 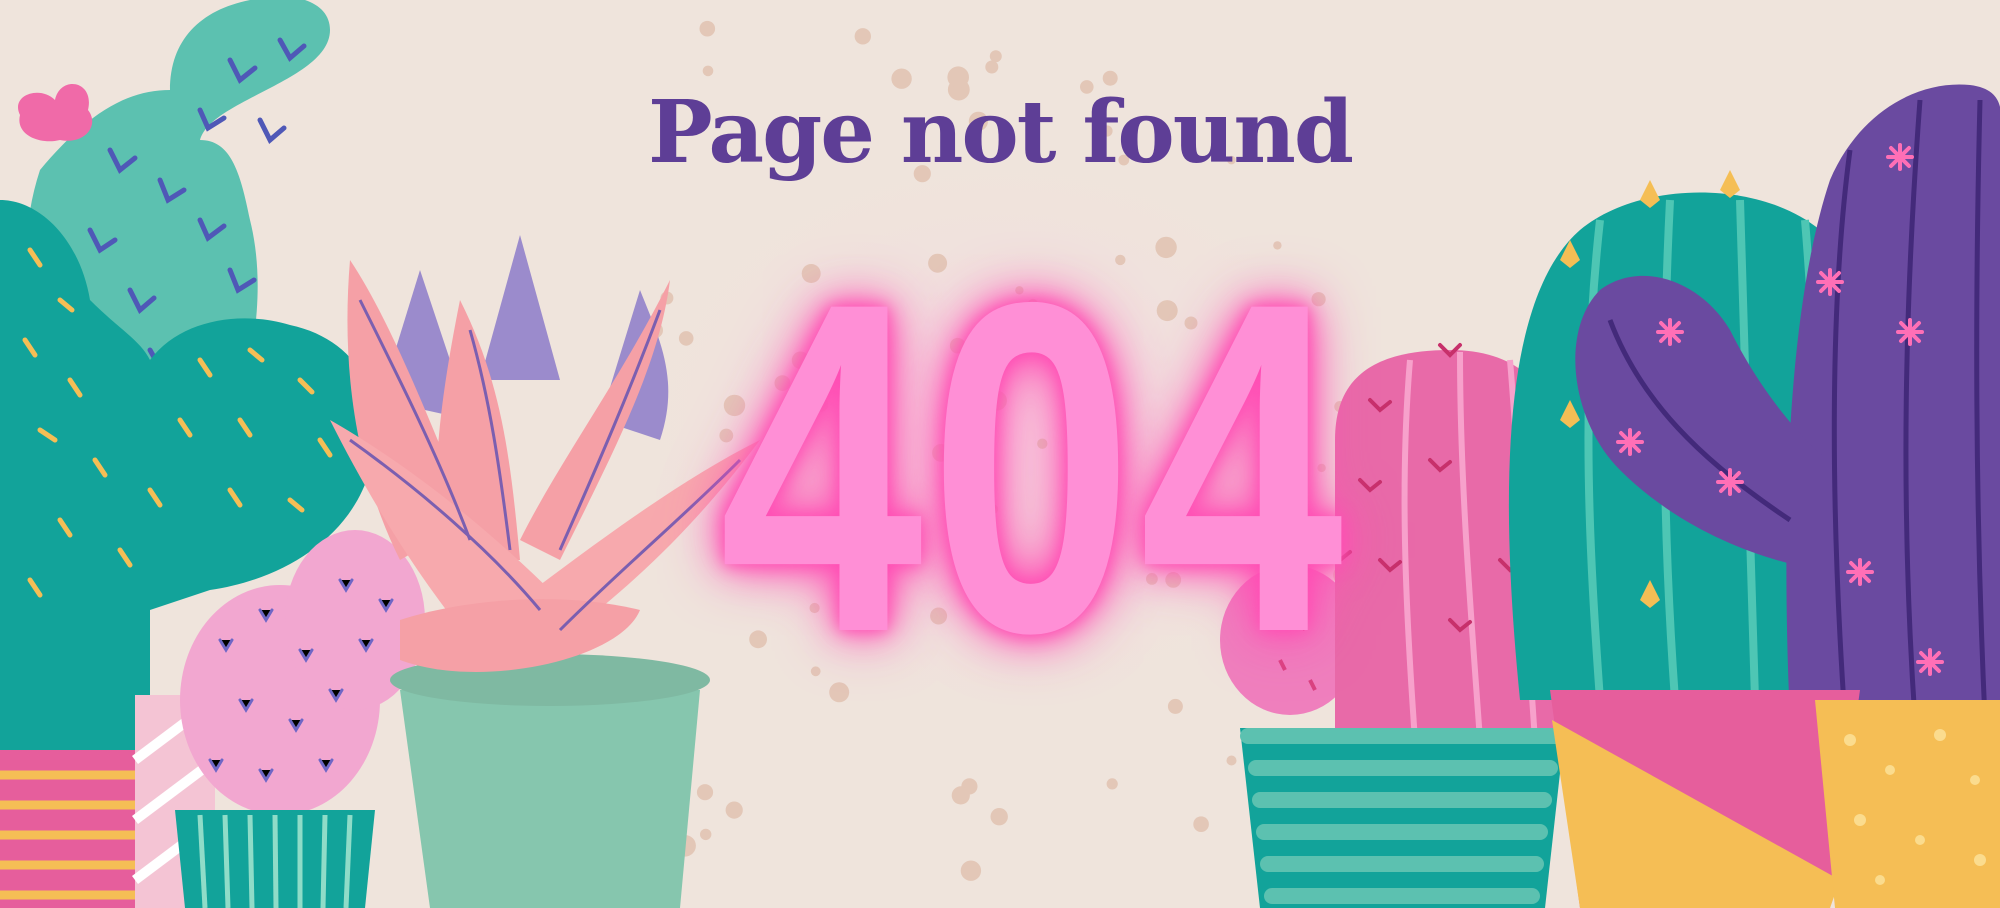 I want to click on page-title: Page not found, so click(x=1001, y=132).